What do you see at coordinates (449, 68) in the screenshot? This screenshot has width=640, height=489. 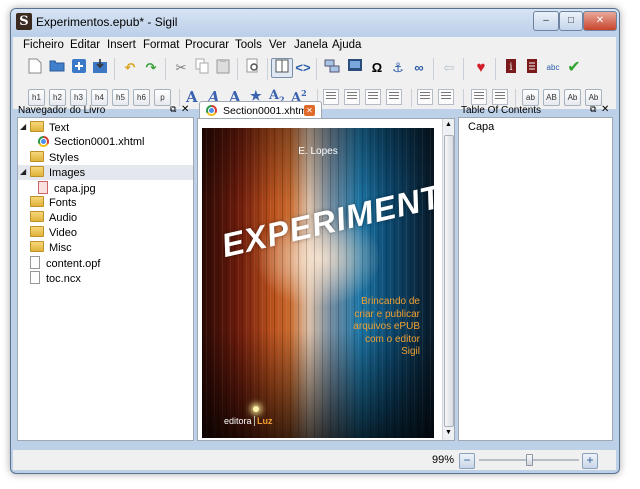 I see `back-arrow-icon: ⇦` at bounding box center [449, 68].